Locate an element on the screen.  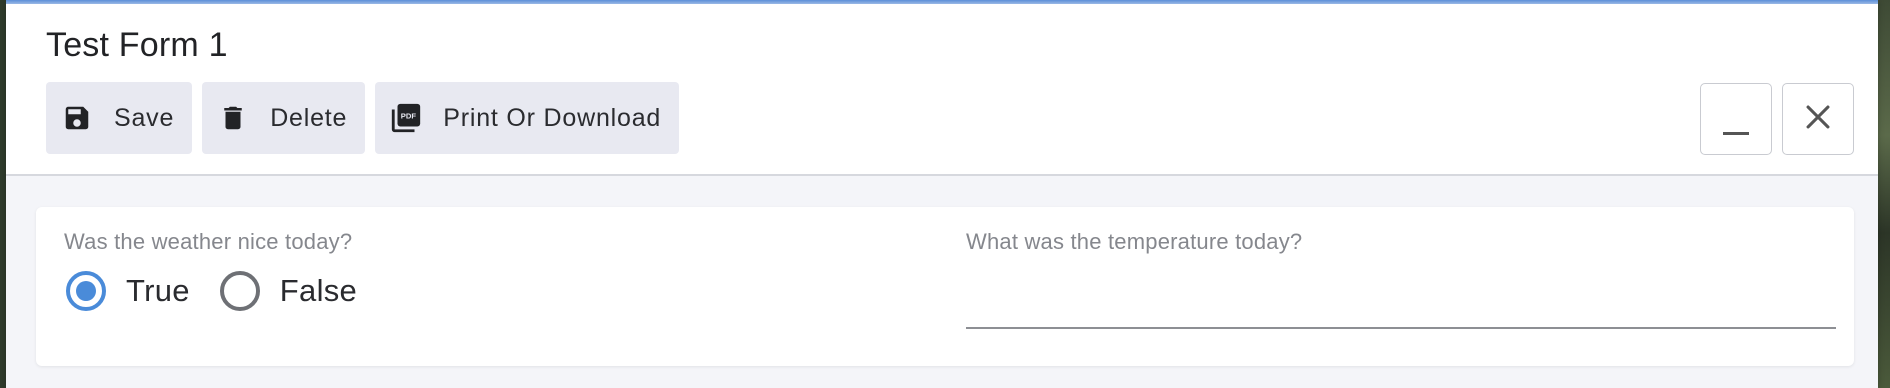
close-icon is located at coordinates (1818, 119).